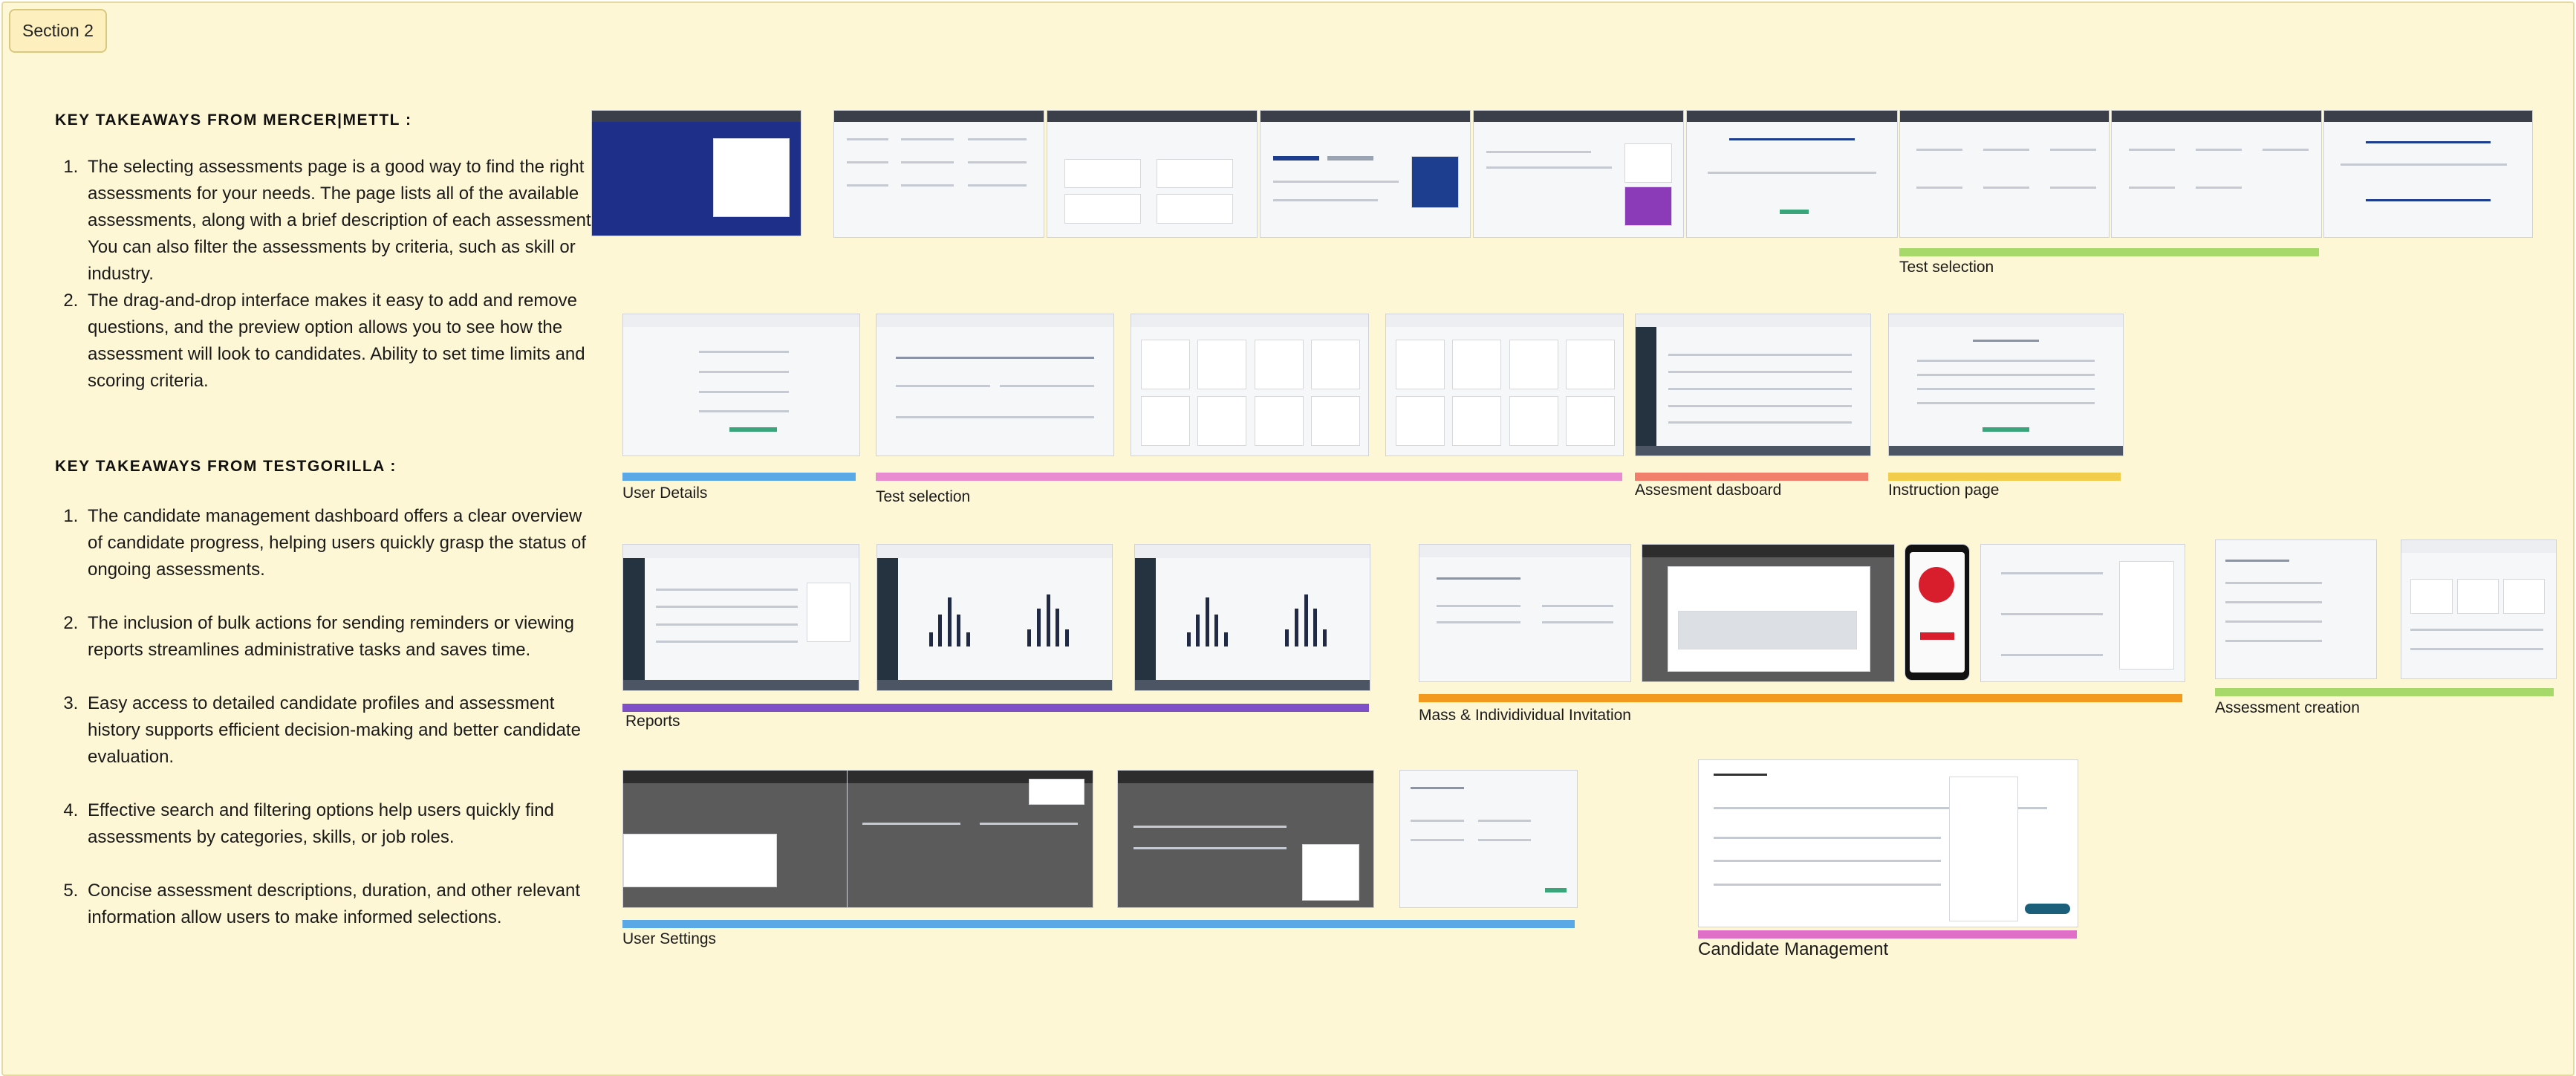 The width and height of the screenshot is (2576, 1076). I want to click on testgorilla-heading: KEY TAKEAWAYS FROM TESTGORILLA :, so click(226, 466).